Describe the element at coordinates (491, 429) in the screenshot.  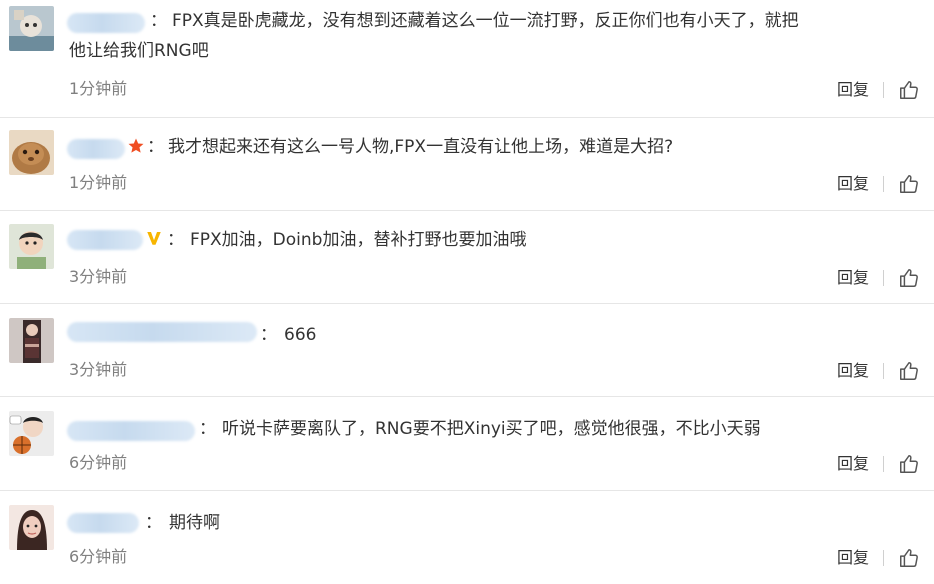
I see `comment-text: 听说卡萨要离队了，RNG要不把Xinyi买了吧，感觉他很强，不比小天弱` at that location.